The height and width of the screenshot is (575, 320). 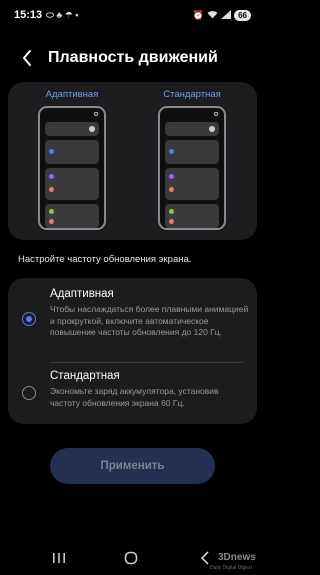 What do you see at coordinates (146, 362) in the screenshot?
I see `divider` at bounding box center [146, 362].